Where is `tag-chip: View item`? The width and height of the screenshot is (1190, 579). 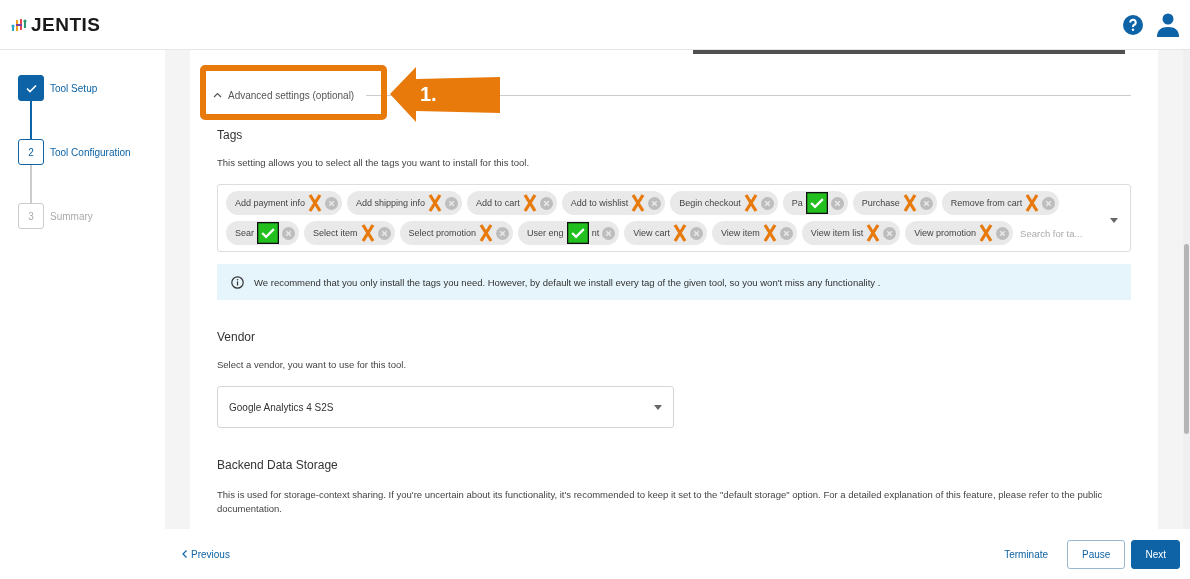
tag-chip: View item is located at coordinates (754, 233).